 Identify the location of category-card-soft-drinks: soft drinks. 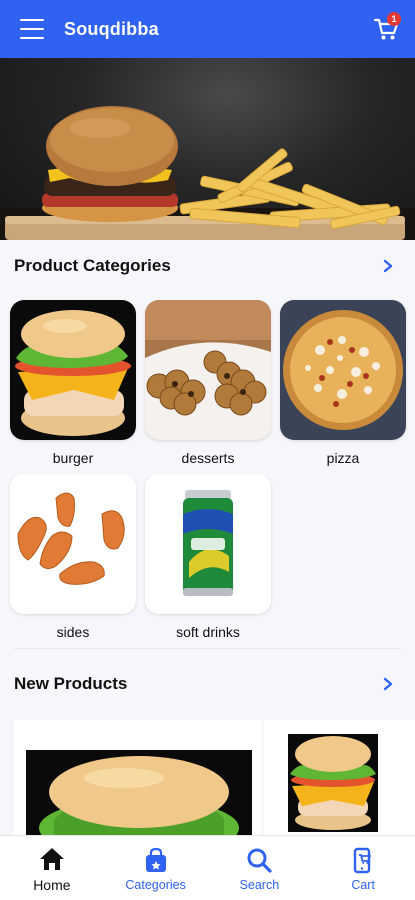
(208, 557).